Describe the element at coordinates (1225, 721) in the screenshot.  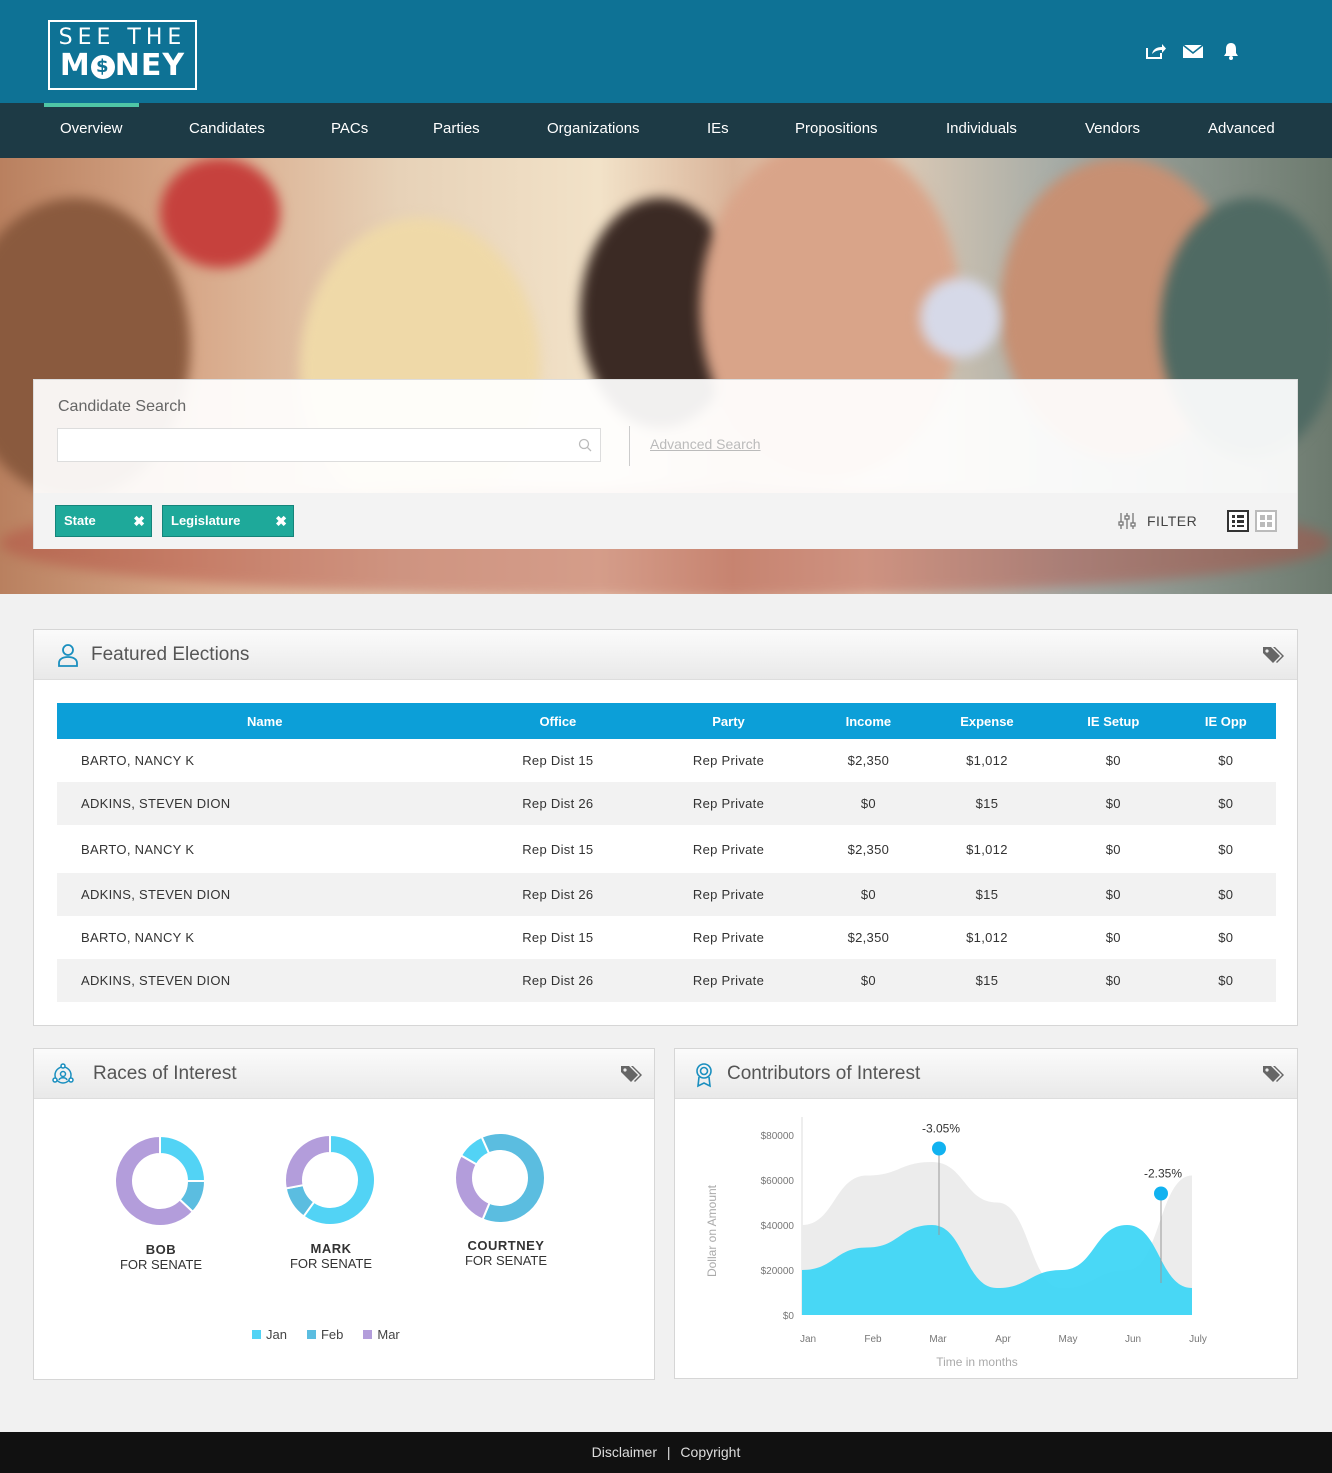
I see `col-ie-opp: IE Opp` at that location.